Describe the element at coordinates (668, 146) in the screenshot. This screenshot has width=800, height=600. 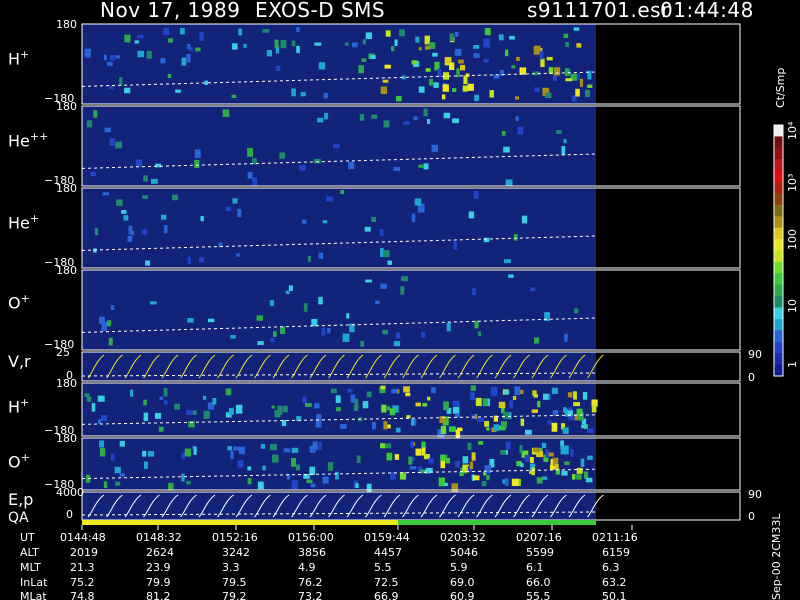
I see `panel-2-nodata` at that location.